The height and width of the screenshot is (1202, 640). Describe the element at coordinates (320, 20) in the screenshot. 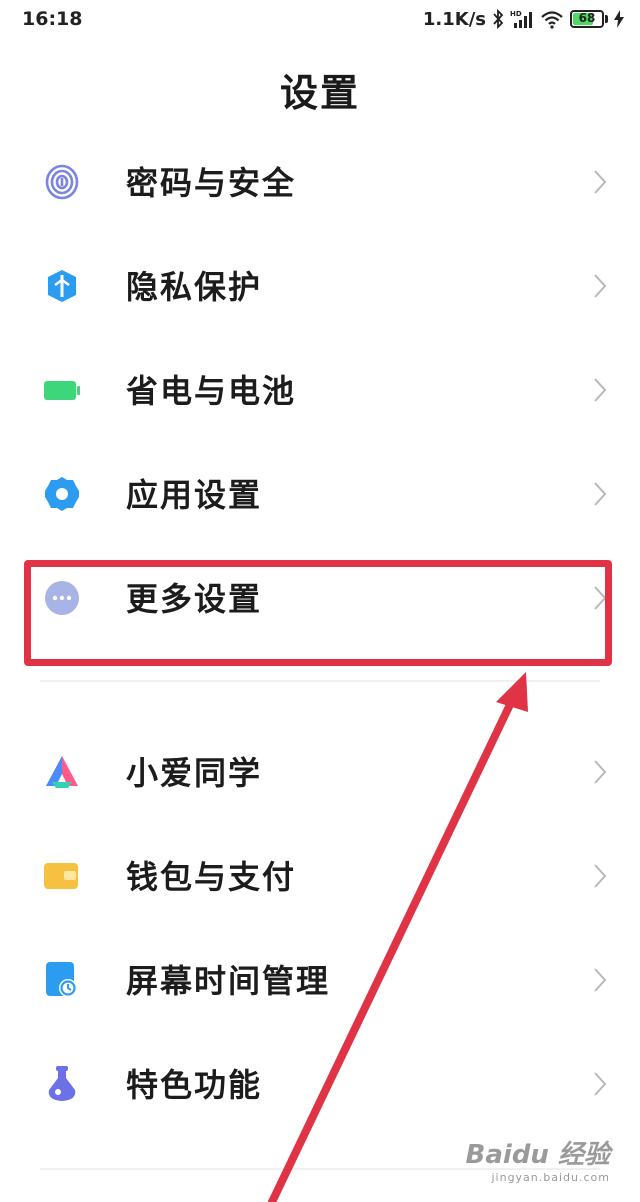

I see `status-bar: 16:18 1.1K/s HD 68` at that location.